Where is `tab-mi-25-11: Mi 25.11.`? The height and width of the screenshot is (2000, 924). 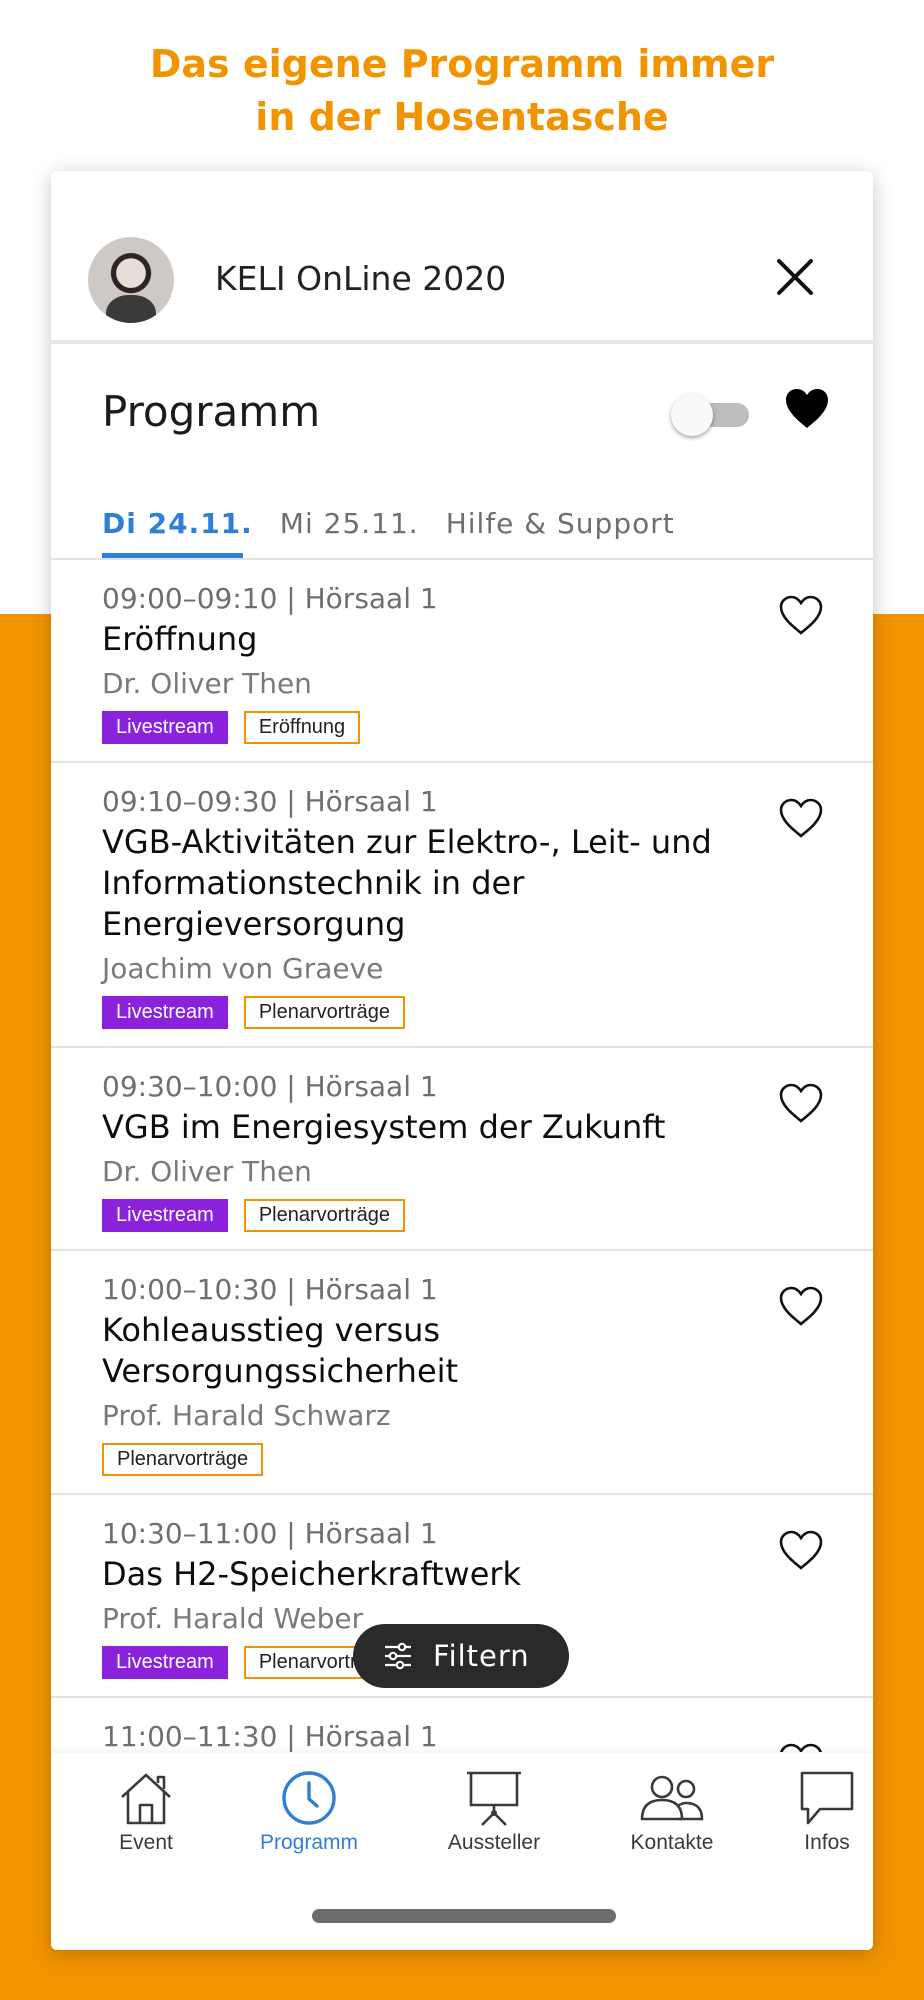 tab-mi-25-11: Mi 25.11. is located at coordinates (349, 520).